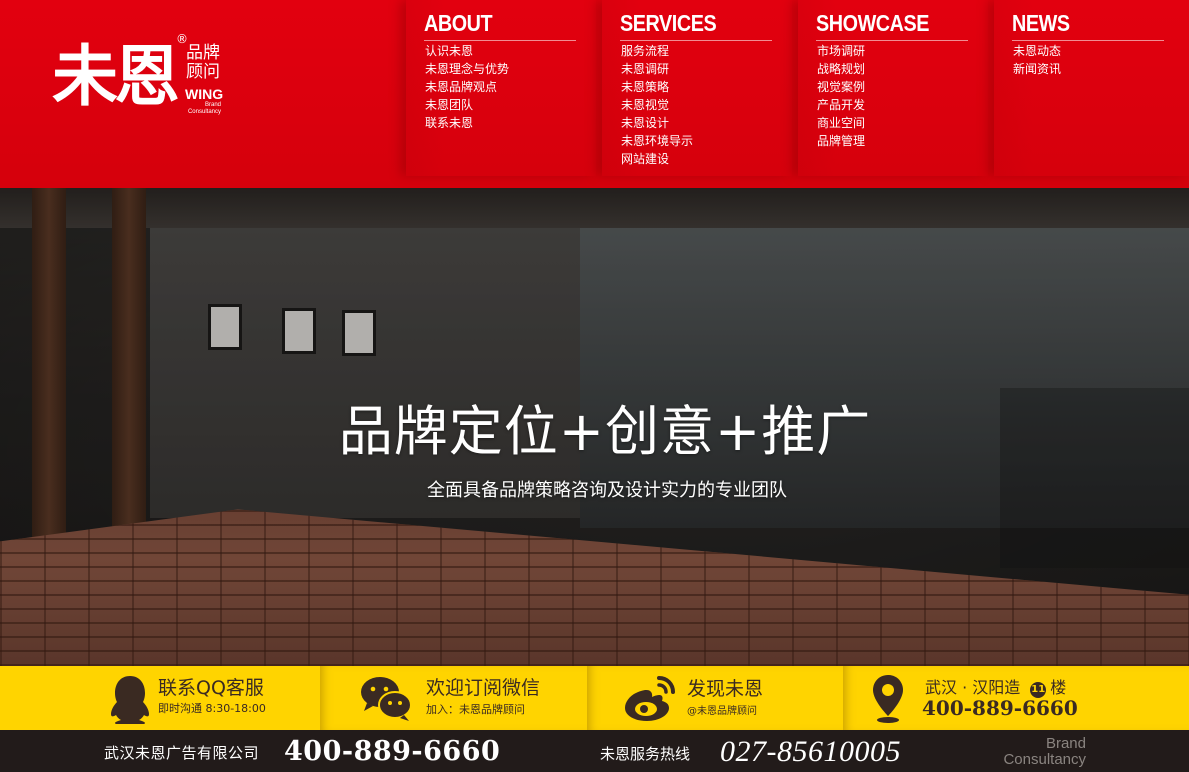  Describe the element at coordinates (607, 490) in the screenshot. I see `hero-subtitle: 全面具备品牌策略咨询及设计实力的专业团队` at that location.